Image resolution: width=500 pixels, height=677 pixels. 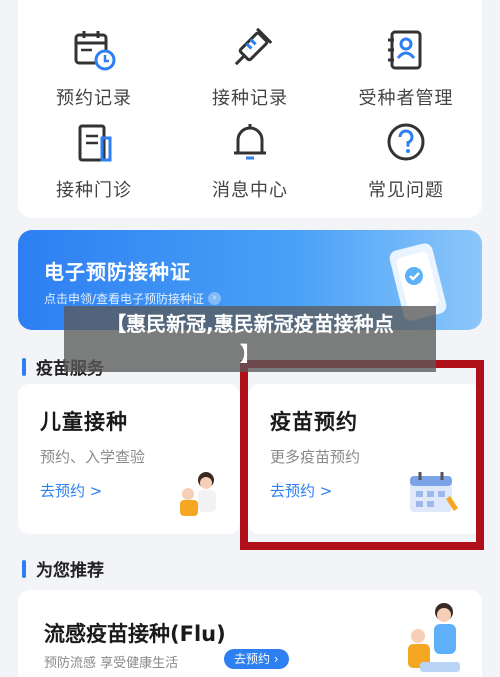 What do you see at coordinates (405, 50) in the screenshot?
I see `person-card-icon` at bounding box center [405, 50].